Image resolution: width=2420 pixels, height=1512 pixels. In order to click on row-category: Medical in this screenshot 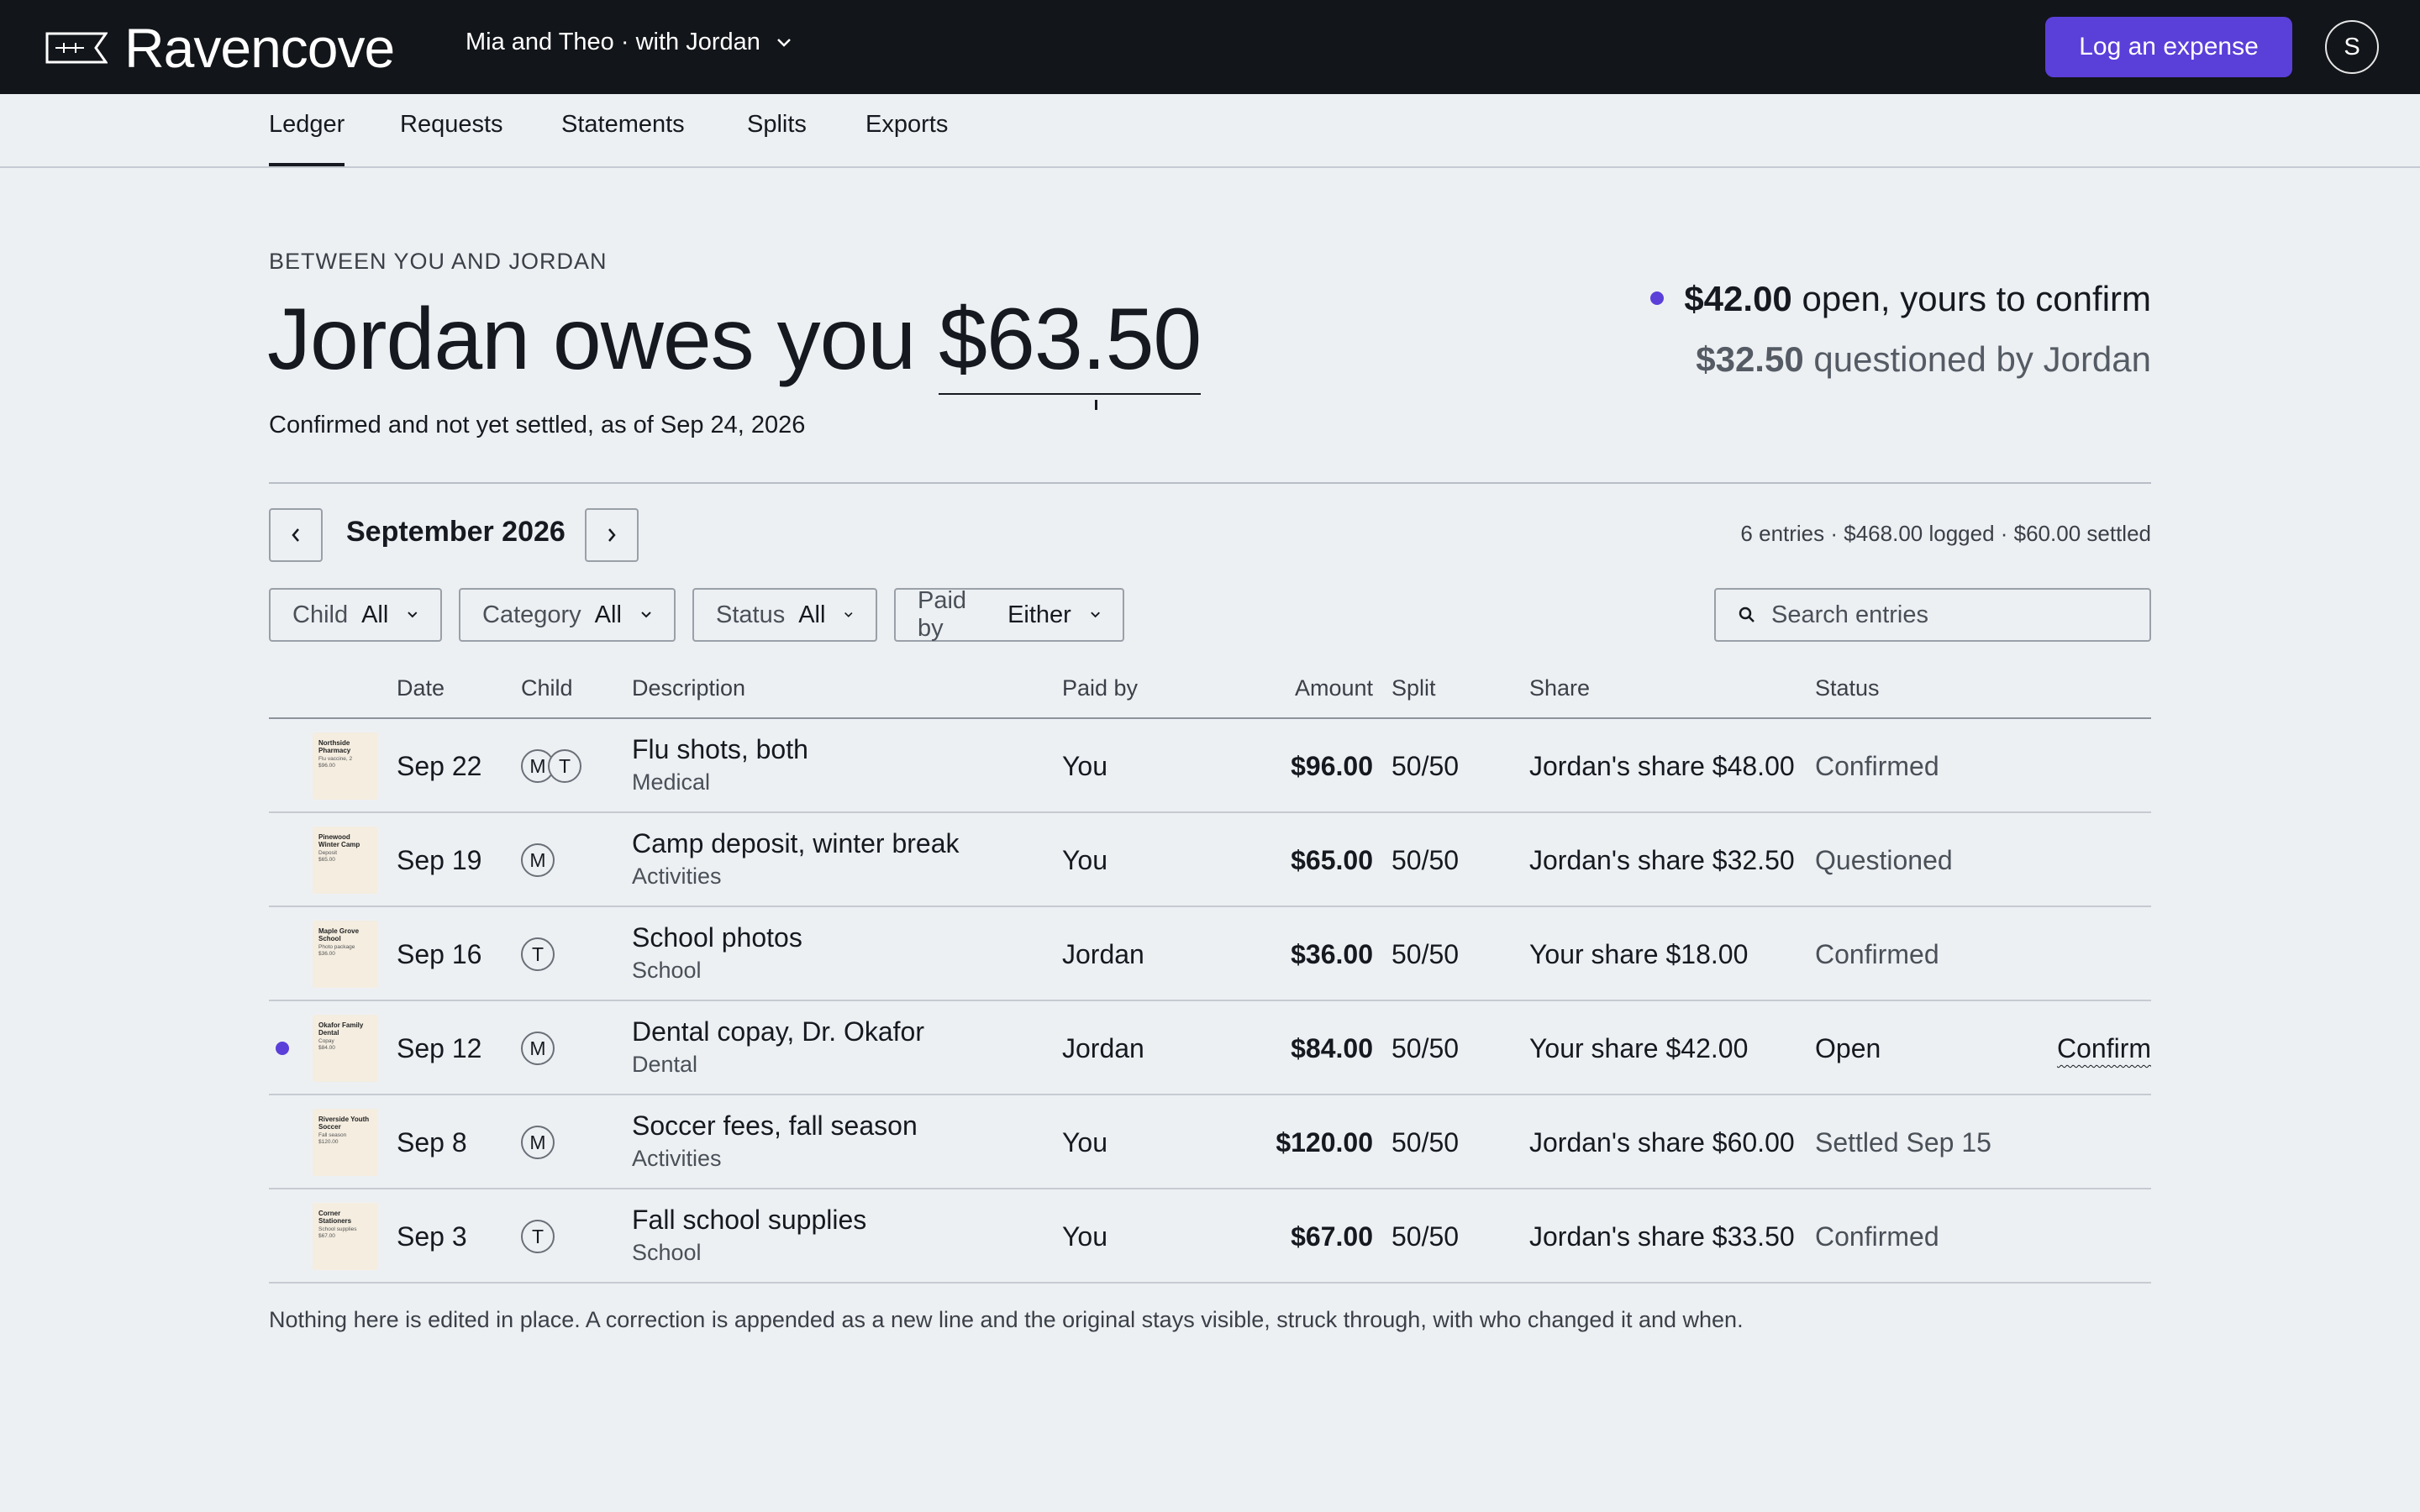, I will do `click(672, 782)`.